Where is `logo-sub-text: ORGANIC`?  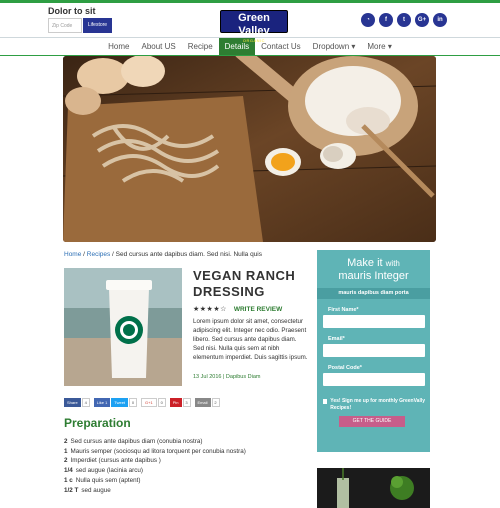
logo-sub-text: ORGANIC is located at coordinates (254, 40).